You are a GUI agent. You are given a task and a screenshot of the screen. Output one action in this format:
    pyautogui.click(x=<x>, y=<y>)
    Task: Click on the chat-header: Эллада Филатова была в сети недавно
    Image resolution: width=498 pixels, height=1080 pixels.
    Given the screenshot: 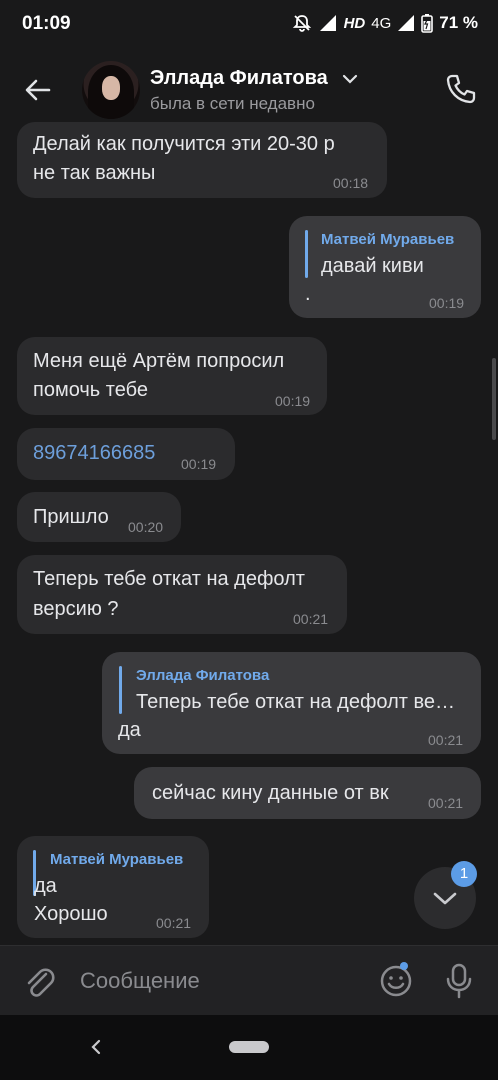 What is the action you would take?
    pyautogui.click(x=249, y=89)
    